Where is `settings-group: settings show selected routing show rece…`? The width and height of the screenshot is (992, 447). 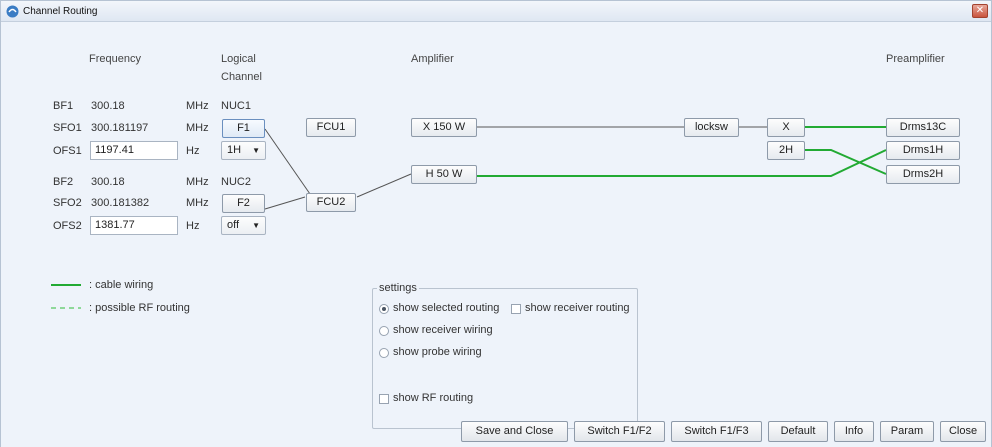 settings-group: settings show selected routing show rece… is located at coordinates (505, 355).